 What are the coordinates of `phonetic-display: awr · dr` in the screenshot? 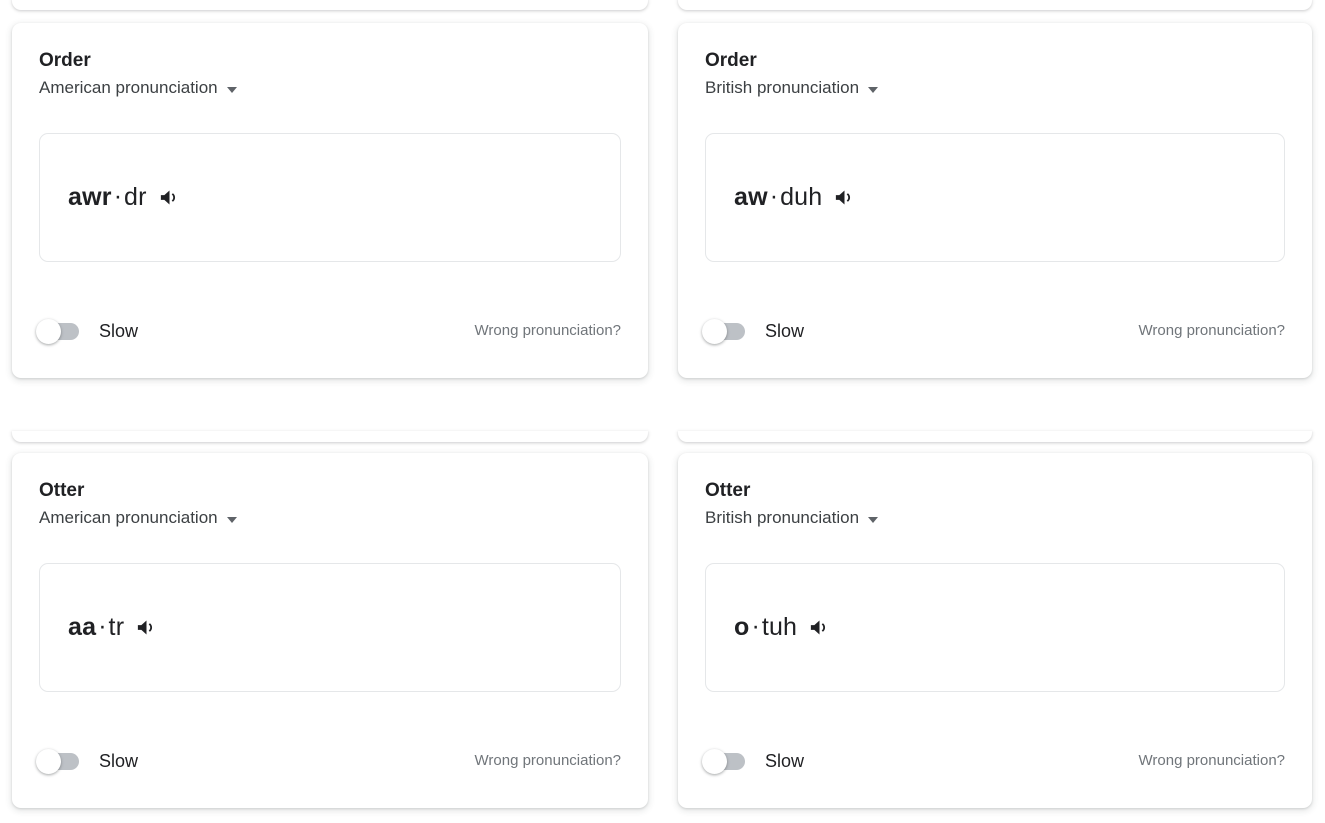 It's located at (330, 197).